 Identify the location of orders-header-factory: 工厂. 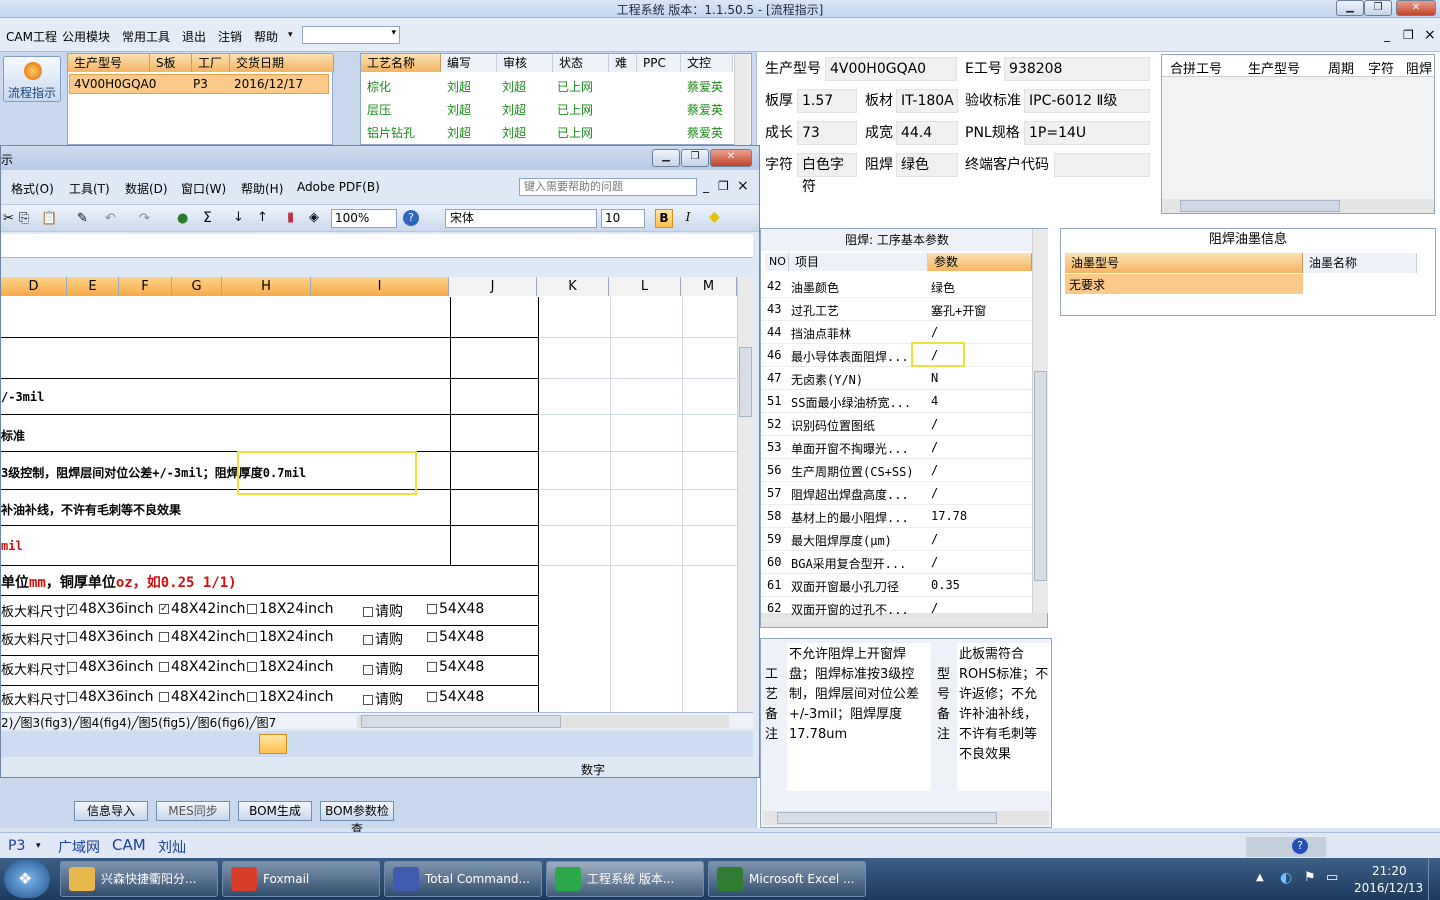
(211, 63).